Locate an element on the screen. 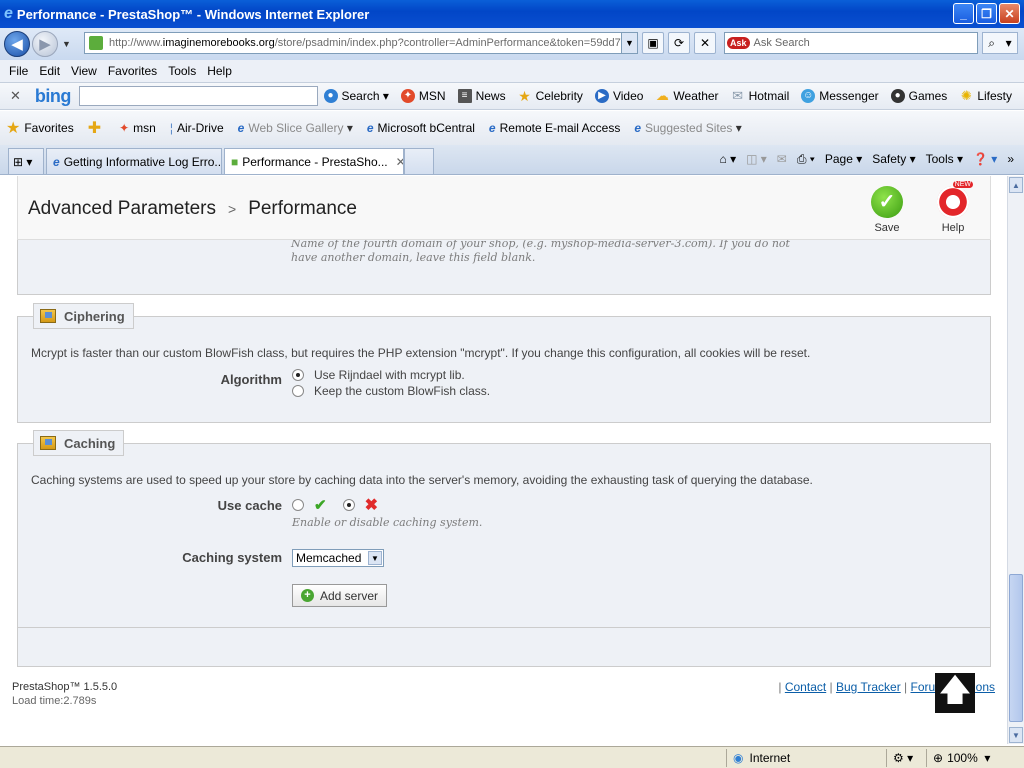 The width and height of the screenshot is (1024, 768). history-dropdown-icon: ▼ is located at coordinates (66, 44).